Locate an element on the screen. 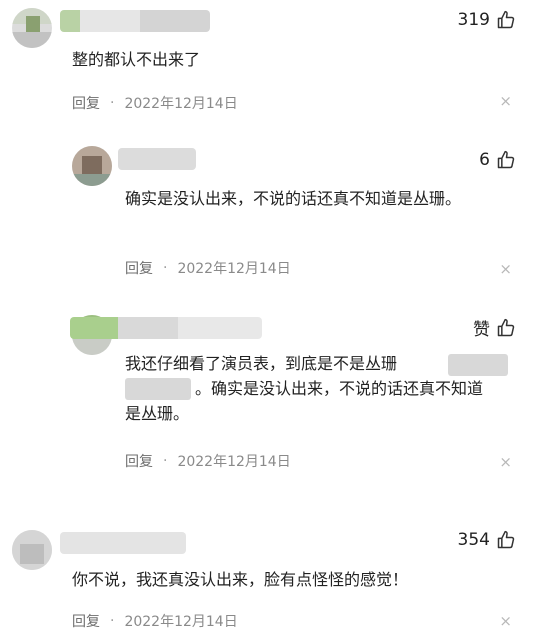 The height and width of the screenshot is (637, 552). like-button: 319 is located at coordinates (487, 20).